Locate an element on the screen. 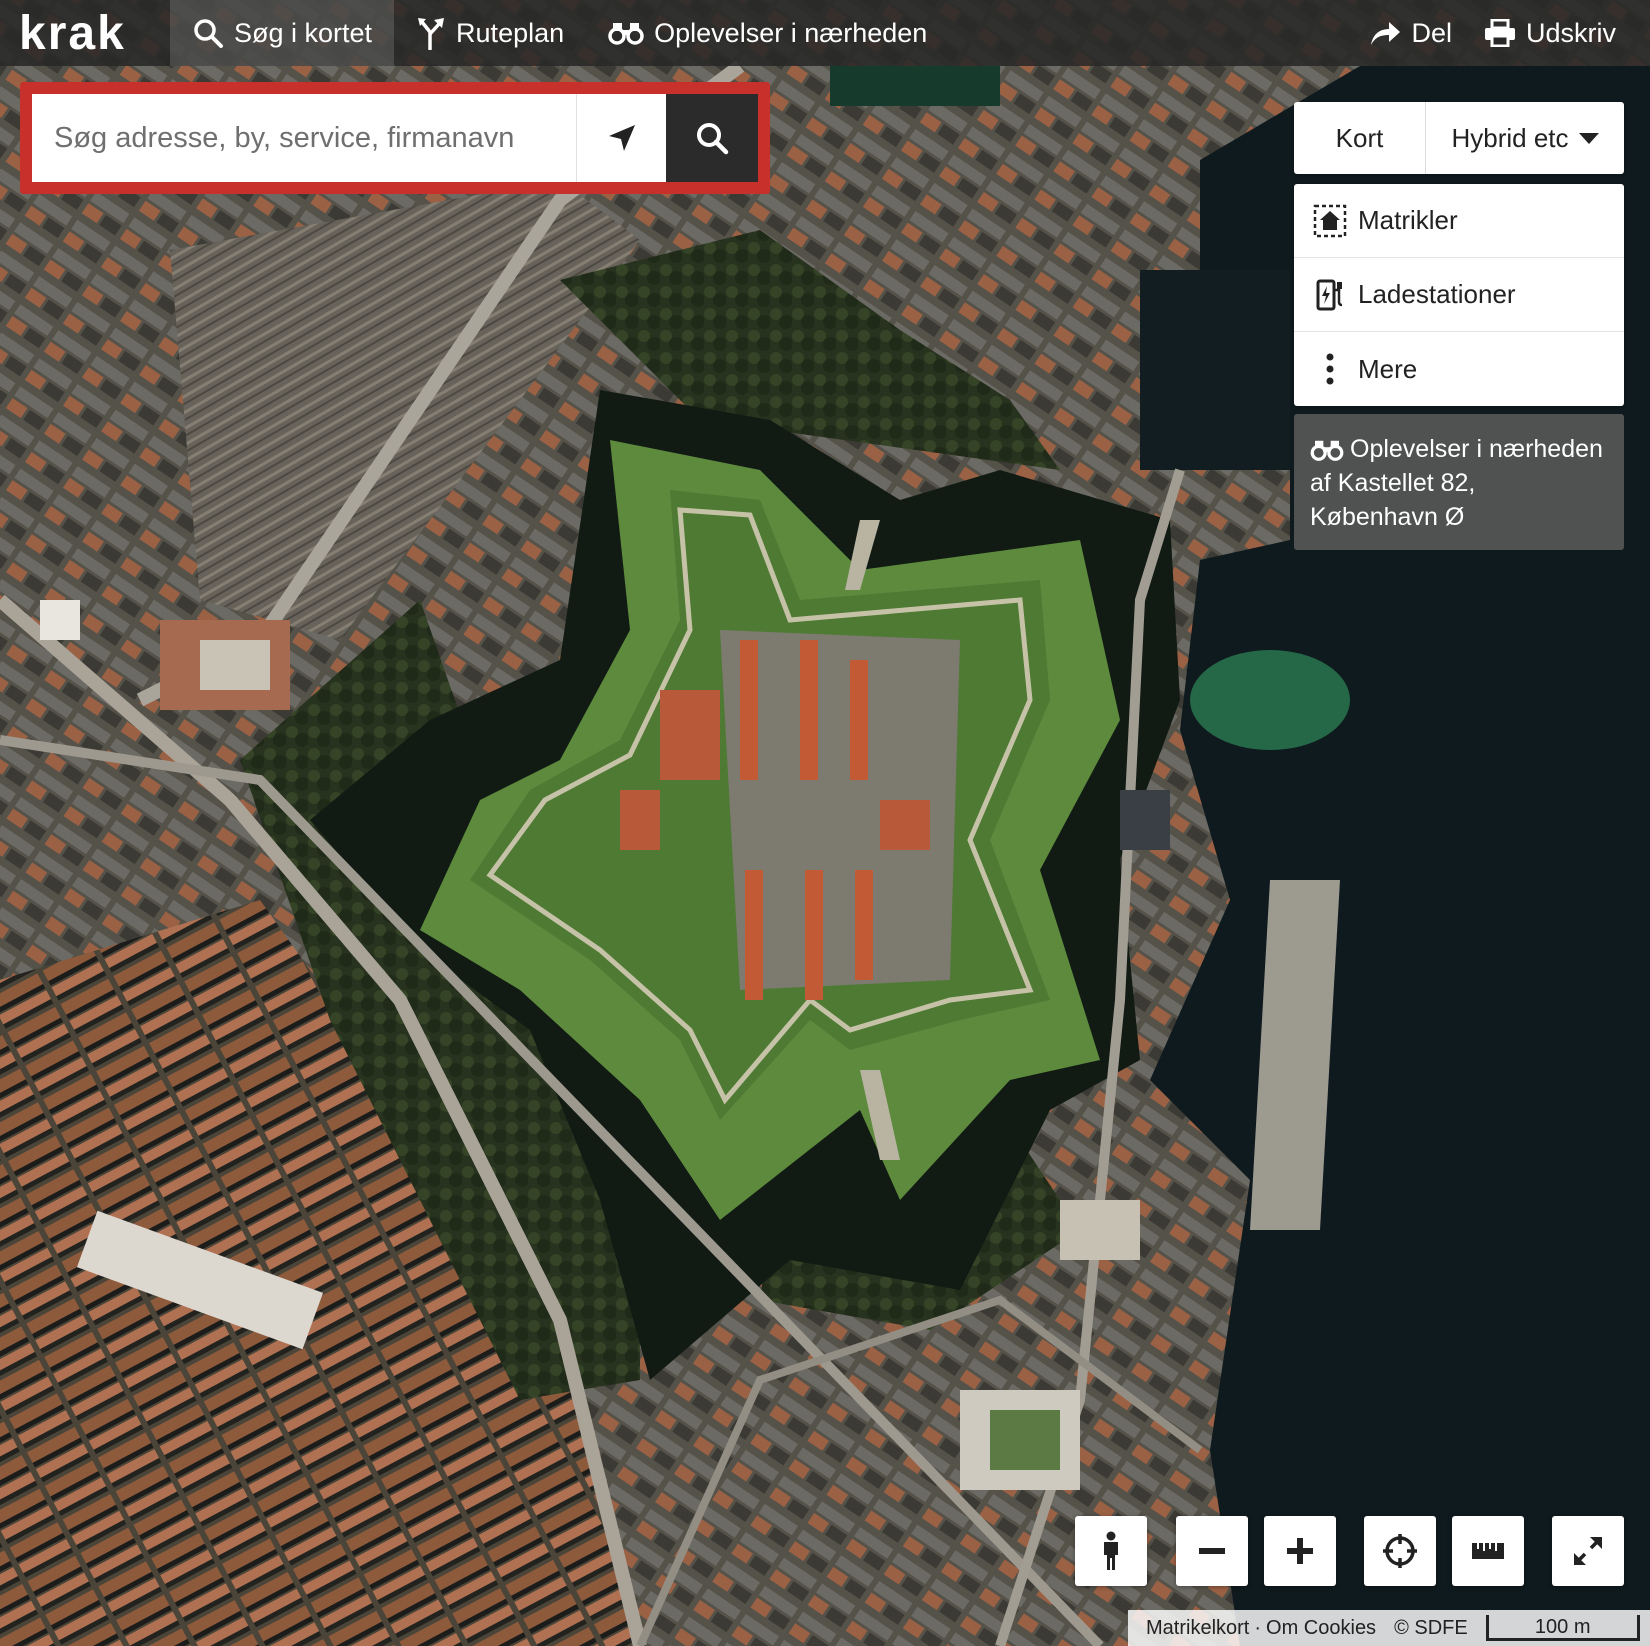  search-inner is located at coordinates (395, 138).